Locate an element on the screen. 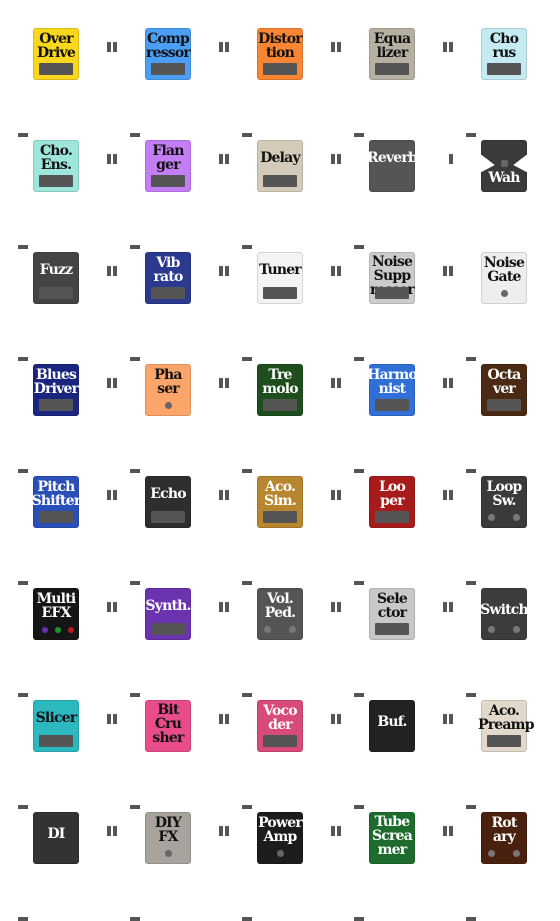 The image size is (560, 921). pedal-label-line: Noise is located at coordinates (504, 263).